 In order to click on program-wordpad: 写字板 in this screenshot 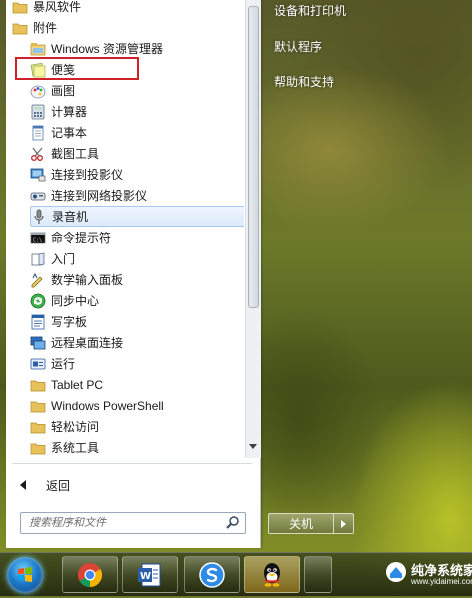, I will do `click(137, 321)`.